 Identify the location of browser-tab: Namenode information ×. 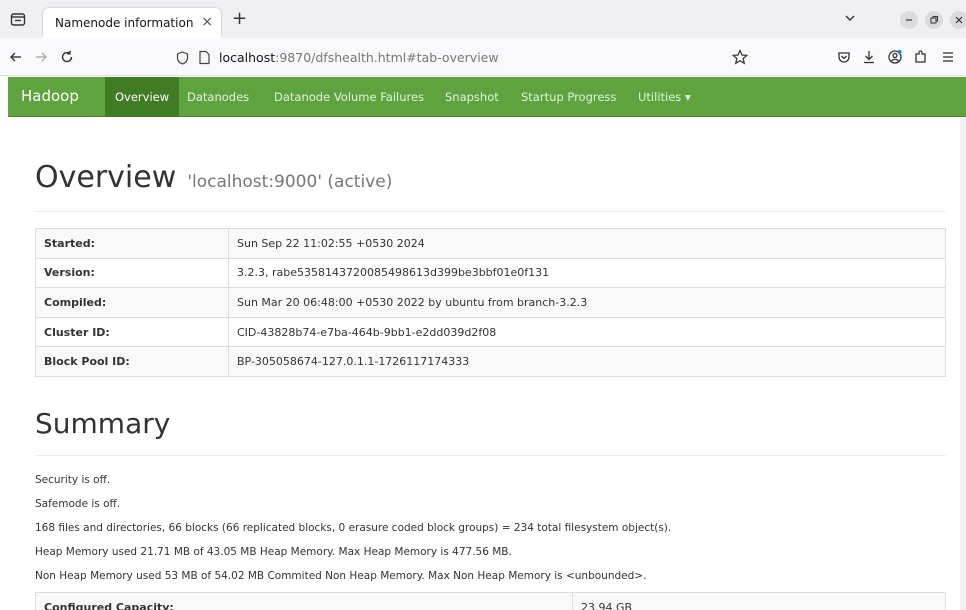
(132, 23).